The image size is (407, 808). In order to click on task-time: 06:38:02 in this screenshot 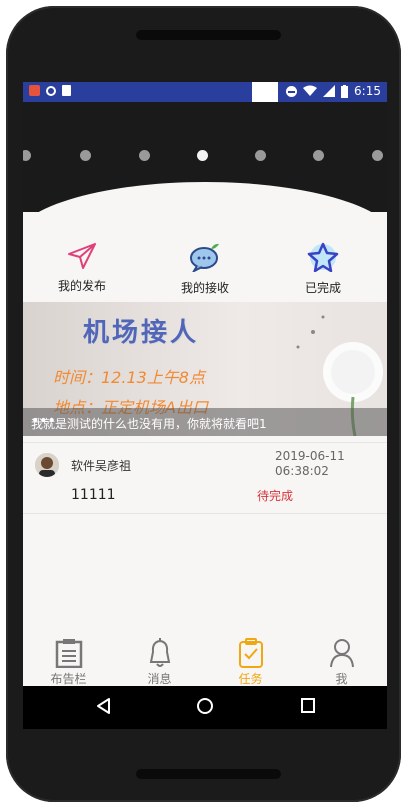, I will do `click(302, 471)`.